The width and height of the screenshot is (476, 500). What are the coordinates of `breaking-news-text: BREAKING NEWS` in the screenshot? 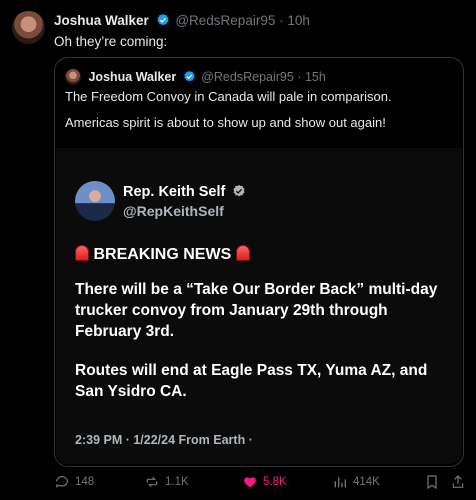 It's located at (162, 254).